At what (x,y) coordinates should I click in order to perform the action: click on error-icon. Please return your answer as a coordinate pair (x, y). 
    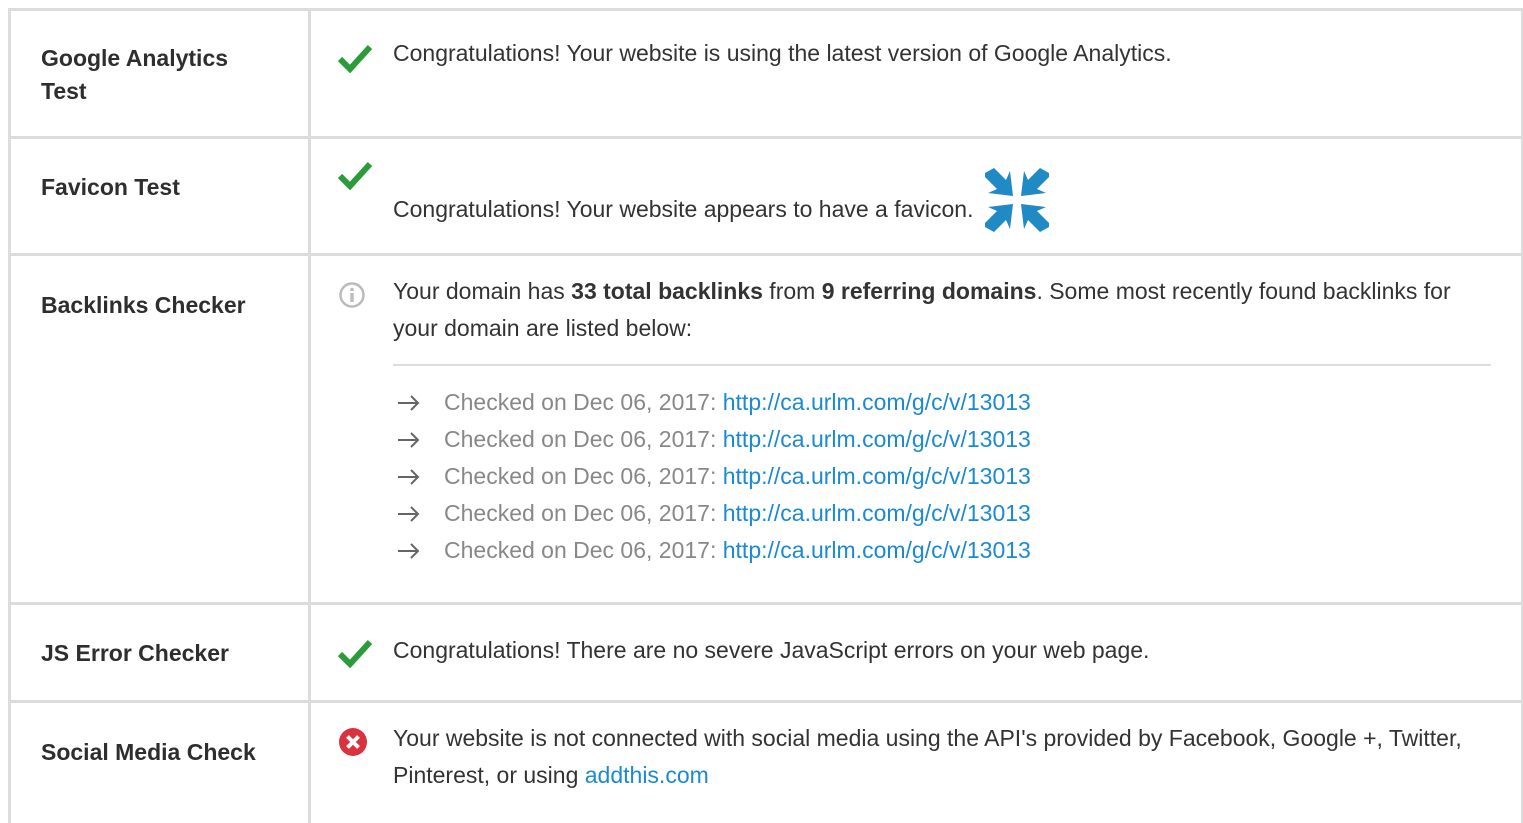
    Looking at the image, I should click on (353, 747).